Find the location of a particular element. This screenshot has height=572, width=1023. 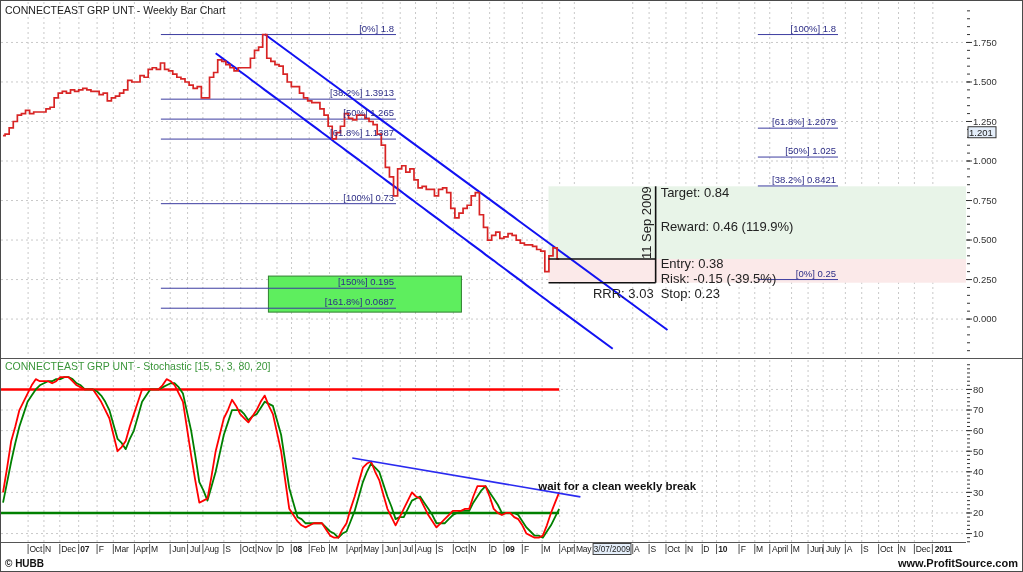

x-tick-label: 07 is located at coordinates (85, 549).